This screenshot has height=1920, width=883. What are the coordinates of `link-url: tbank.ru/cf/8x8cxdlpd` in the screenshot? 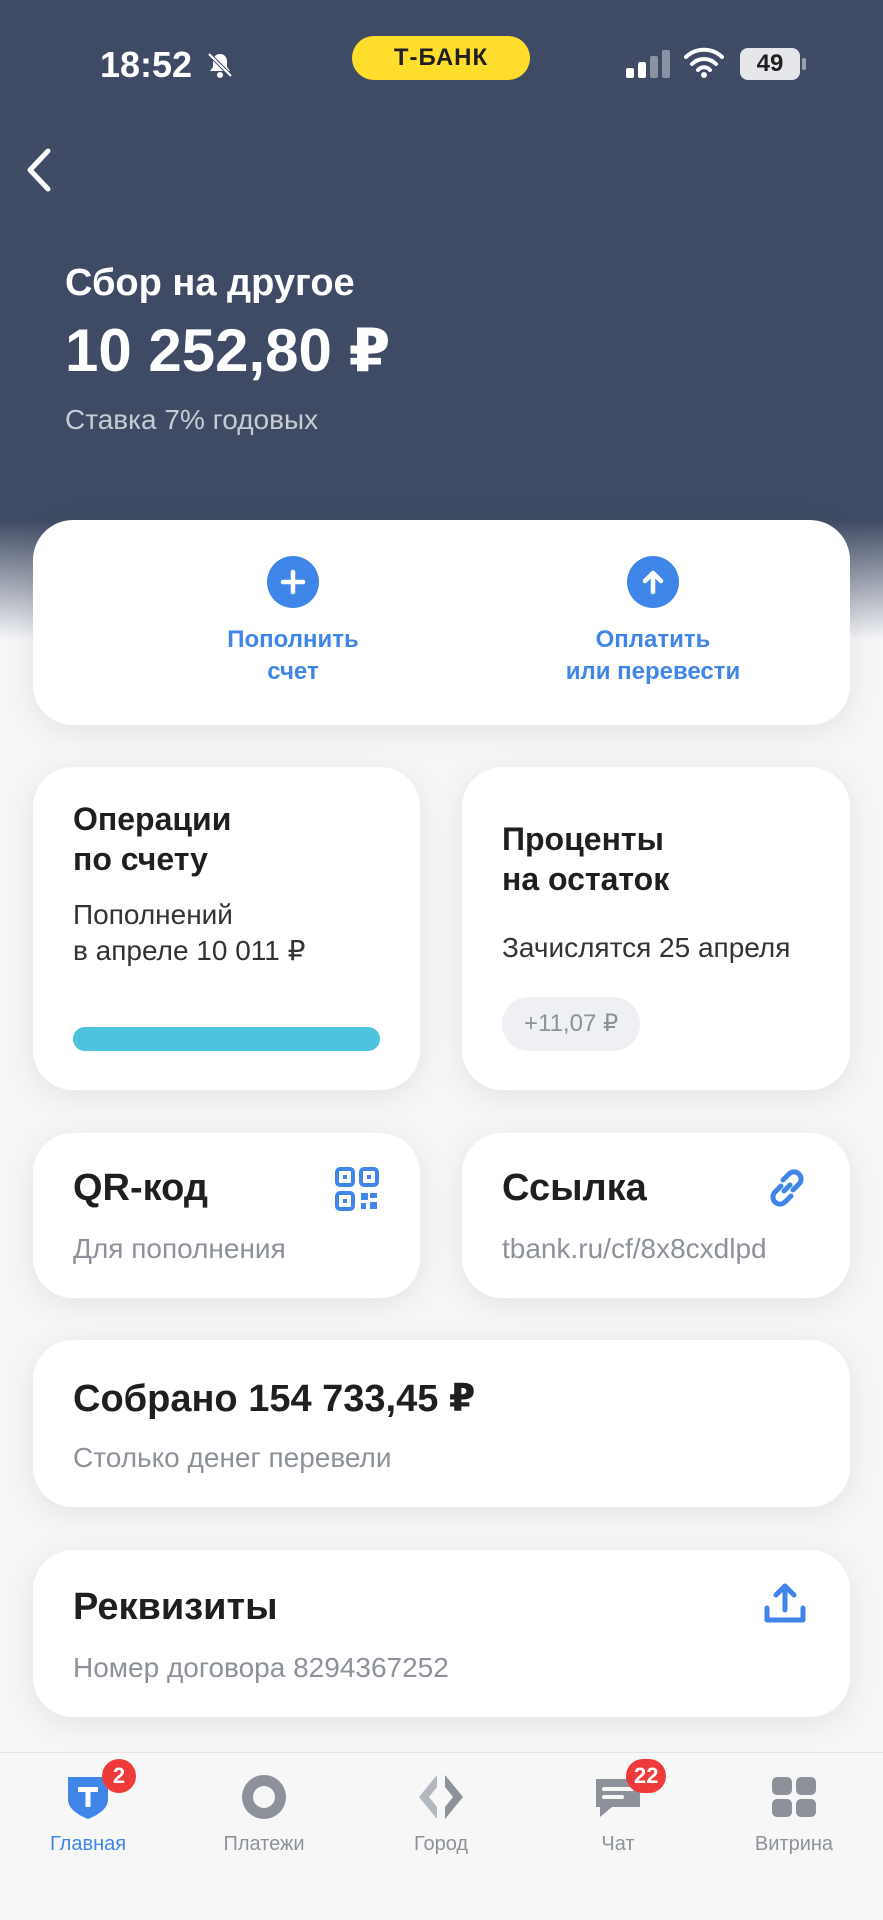 It's located at (634, 1248).